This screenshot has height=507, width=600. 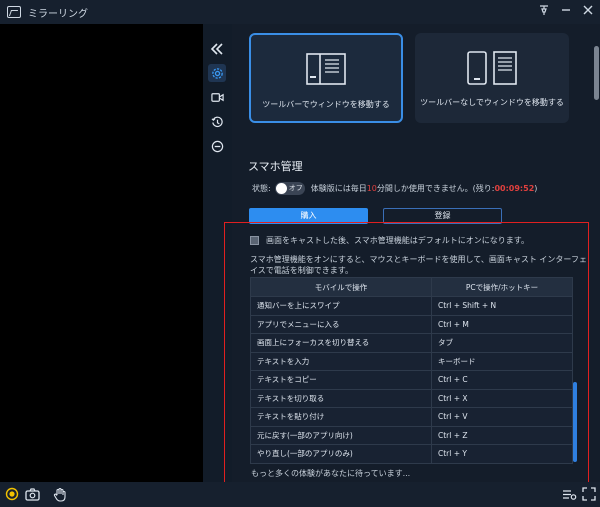 What do you see at coordinates (341, 417) in the screenshot?
I see `mobile-action: テキストを貼り付け` at bounding box center [341, 417].